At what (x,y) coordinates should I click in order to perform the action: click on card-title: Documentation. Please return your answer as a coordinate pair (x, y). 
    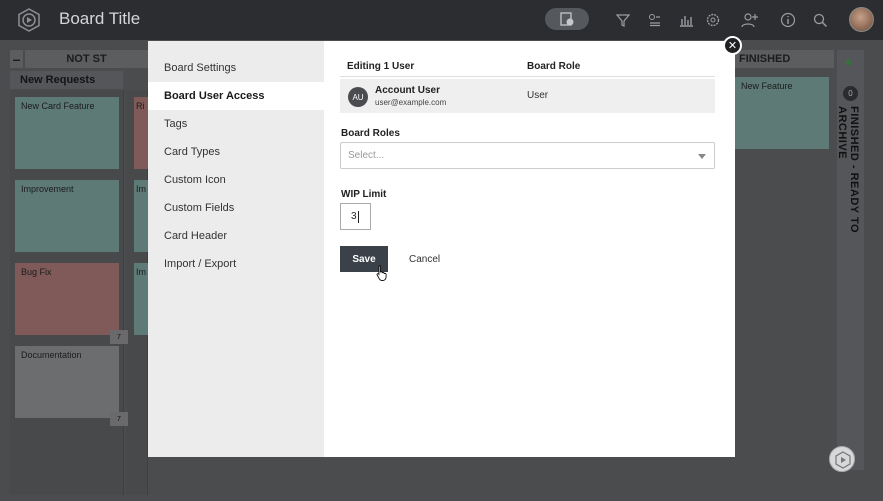
    Looking at the image, I should click on (51, 355).